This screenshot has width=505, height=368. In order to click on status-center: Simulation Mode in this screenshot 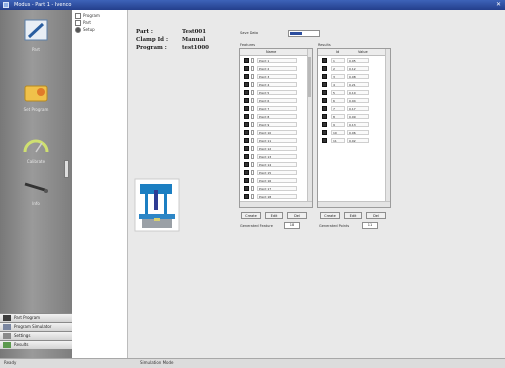, I will do `click(157, 362)`.